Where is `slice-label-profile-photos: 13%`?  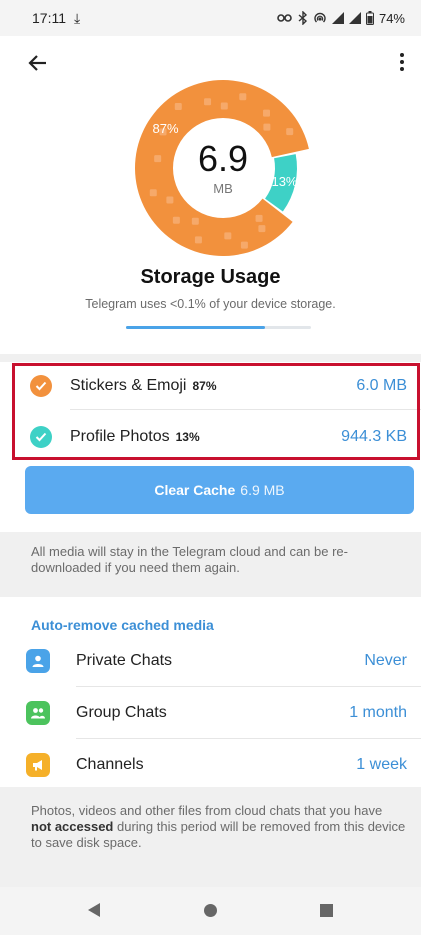 slice-label-profile-photos: 13% is located at coordinates (284, 181).